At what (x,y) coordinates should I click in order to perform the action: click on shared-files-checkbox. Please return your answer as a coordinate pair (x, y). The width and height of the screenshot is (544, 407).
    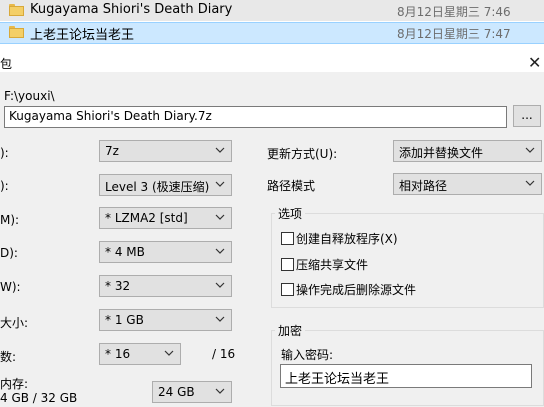
    Looking at the image, I should click on (287, 264).